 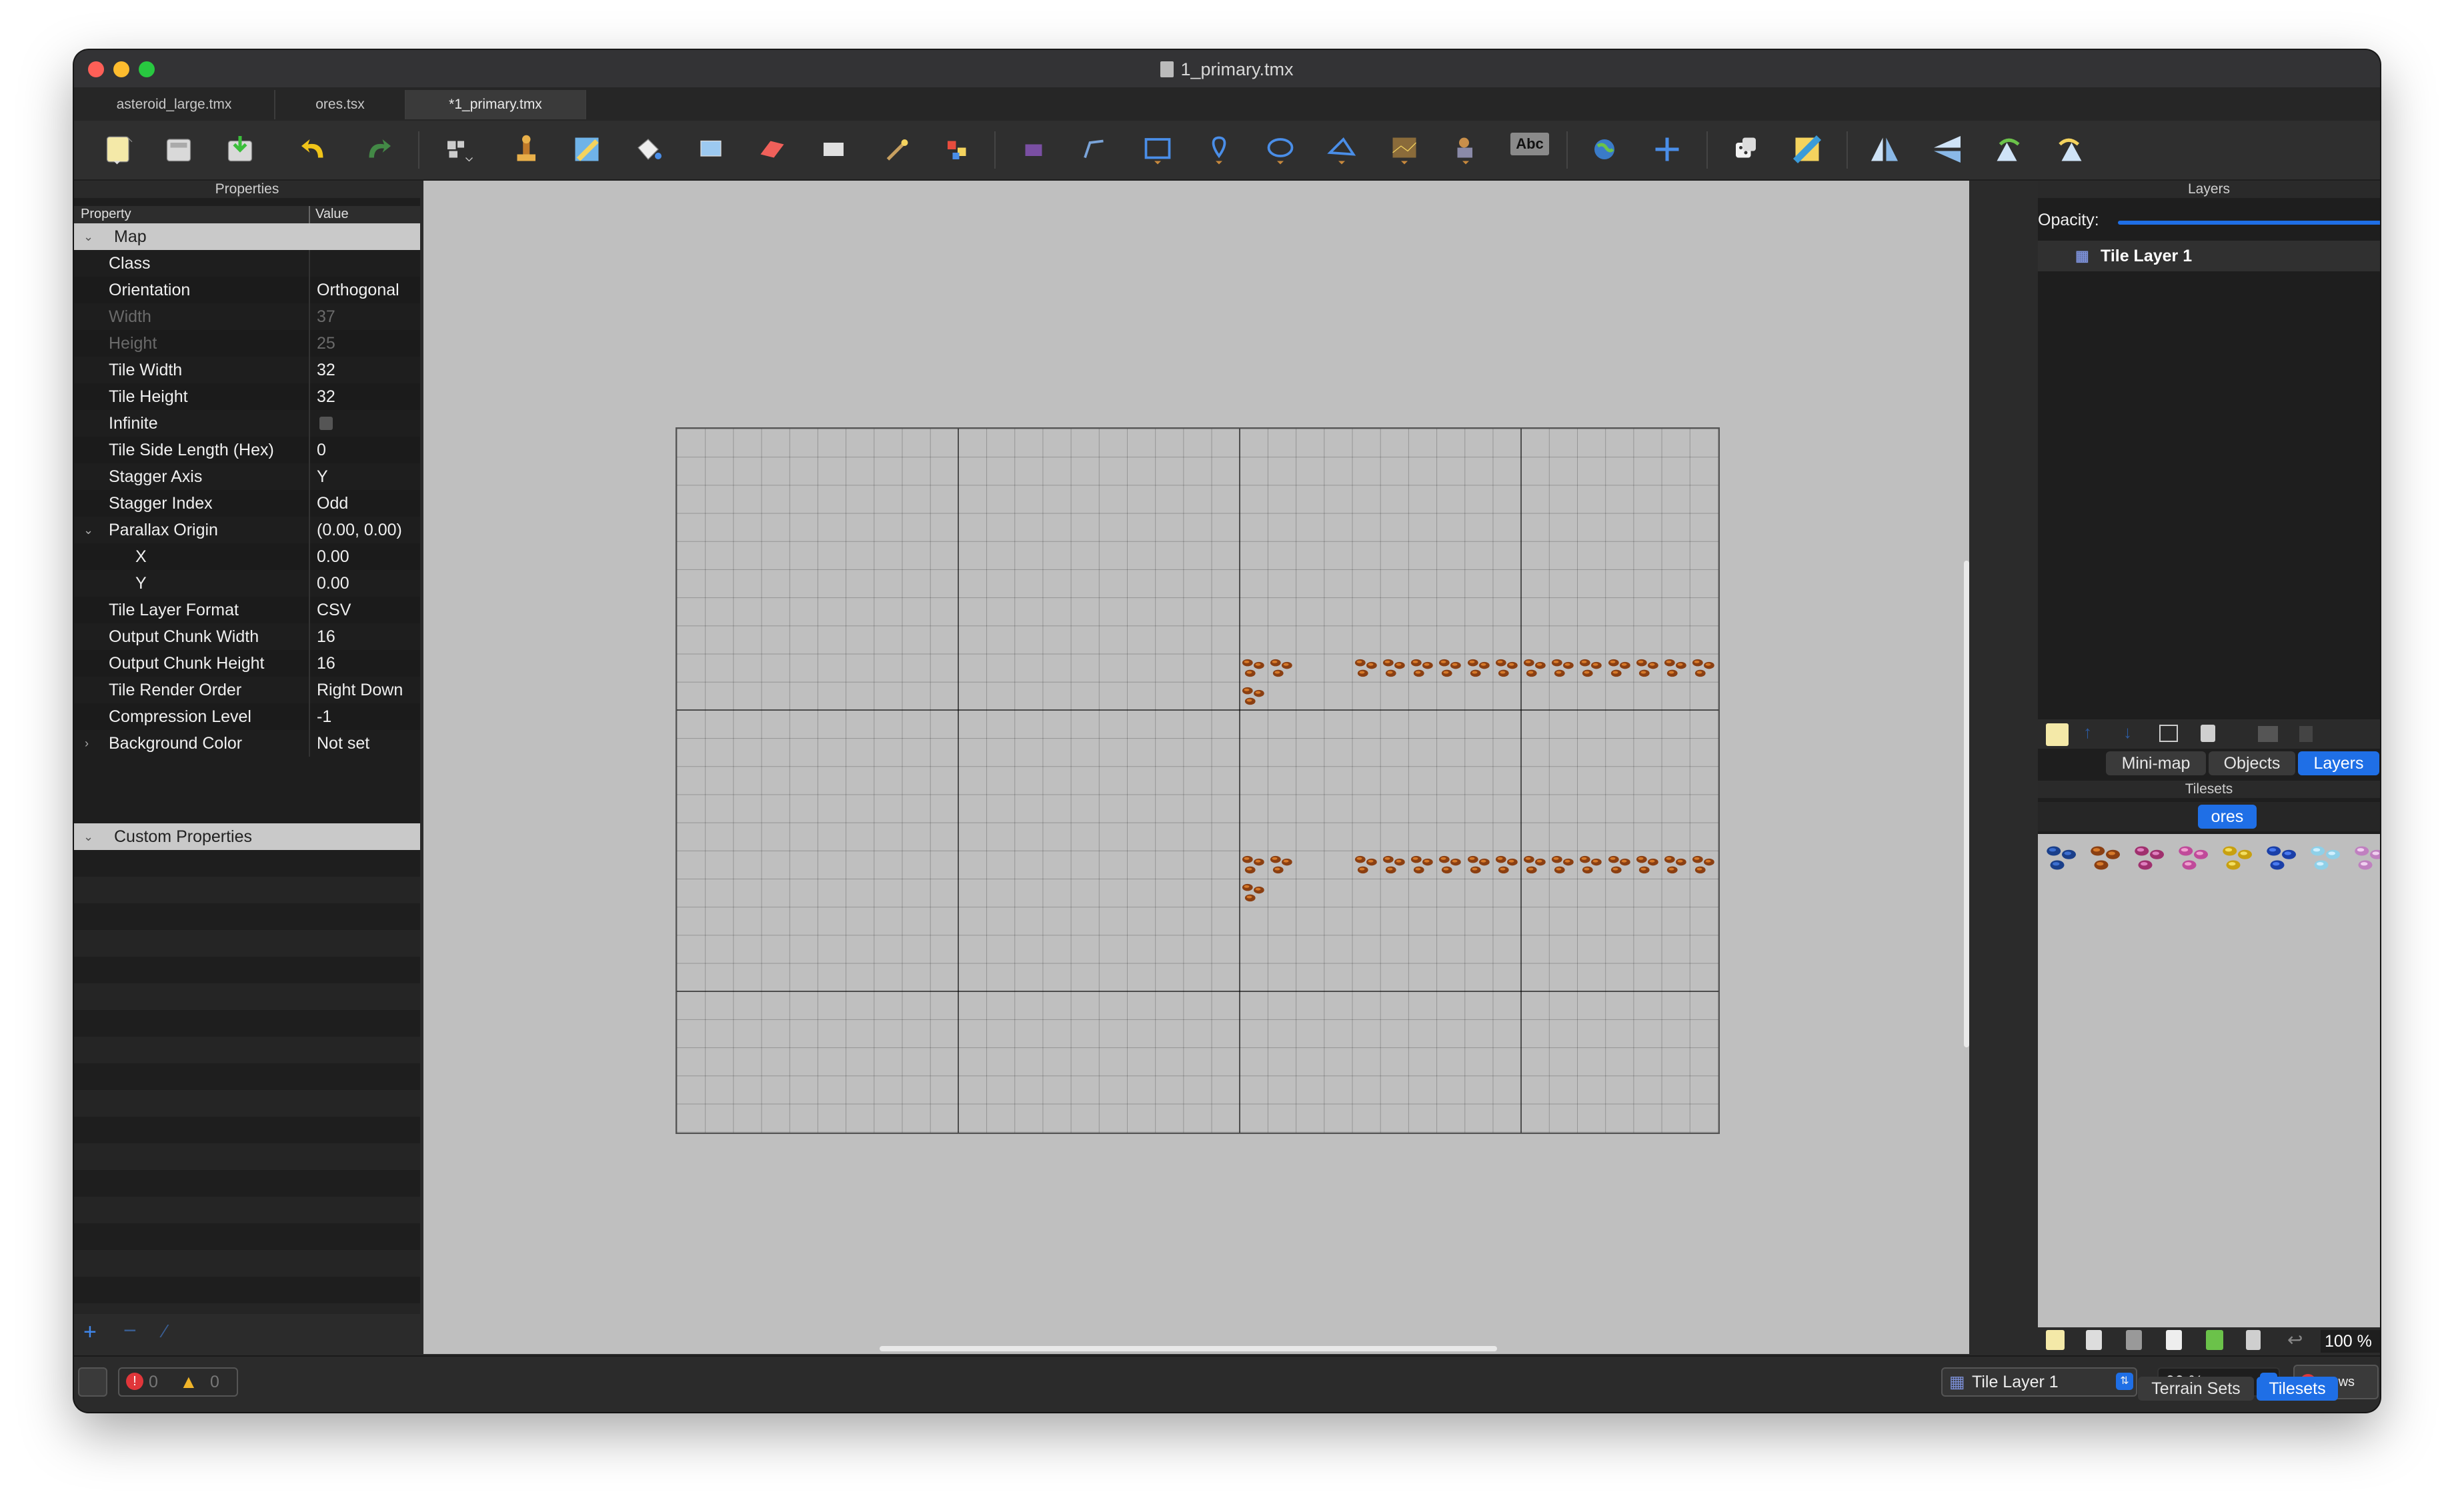 I want to click on remove-property-icon: −, so click(x=130, y=1331).